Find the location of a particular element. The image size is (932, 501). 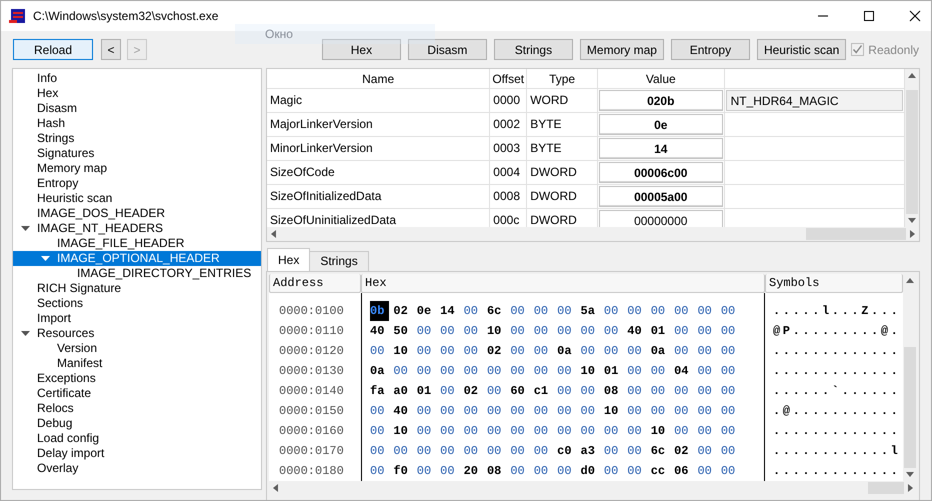

scroll-up-icon is located at coordinates (910, 280).